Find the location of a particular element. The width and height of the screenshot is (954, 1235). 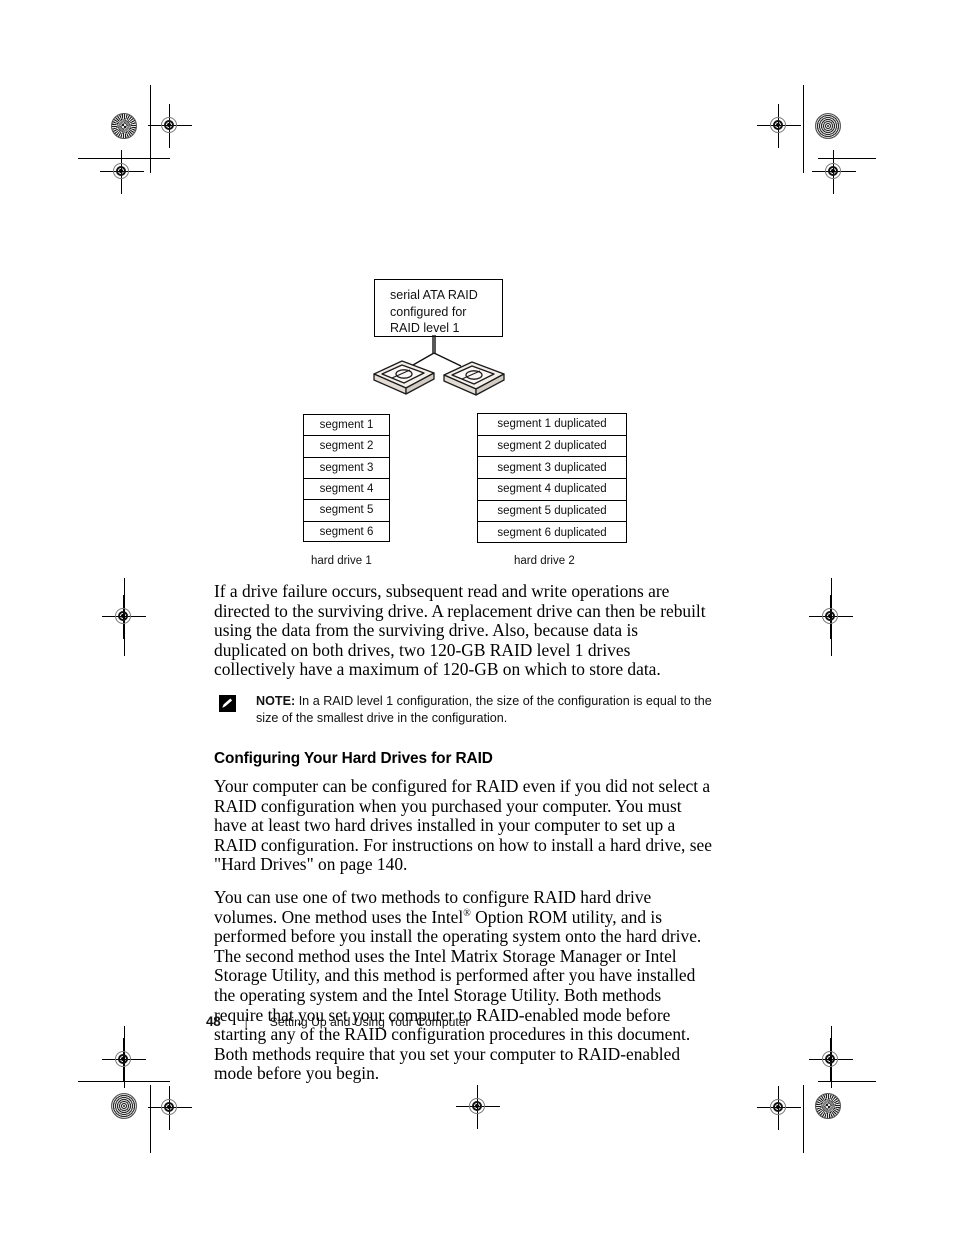

segment-row: segment 3 is located at coordinates (346, 468).